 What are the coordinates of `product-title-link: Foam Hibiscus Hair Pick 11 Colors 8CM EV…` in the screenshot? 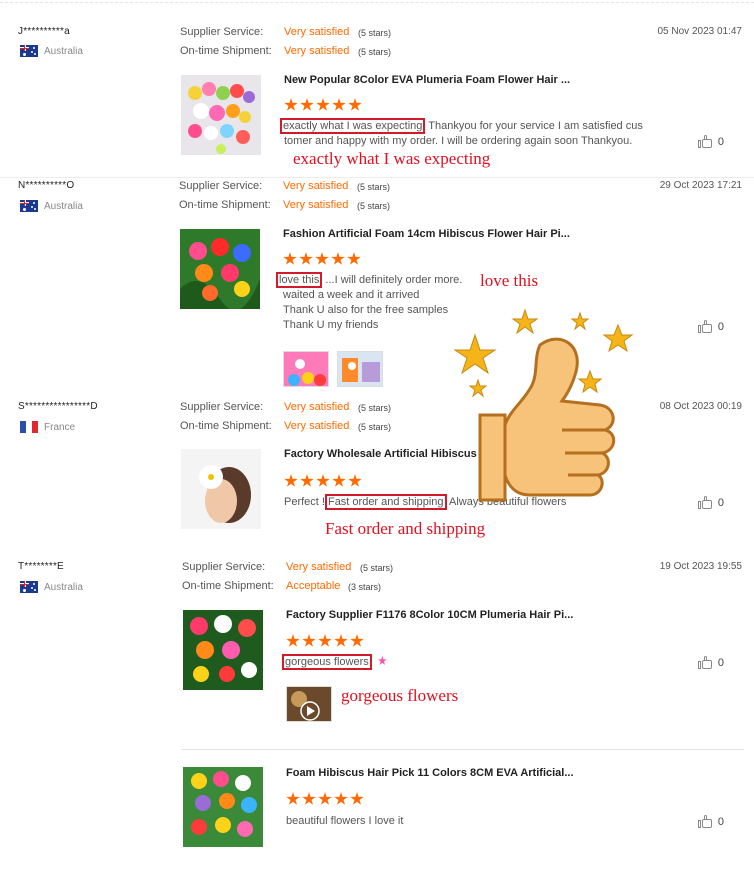 It's located at (430, 773).